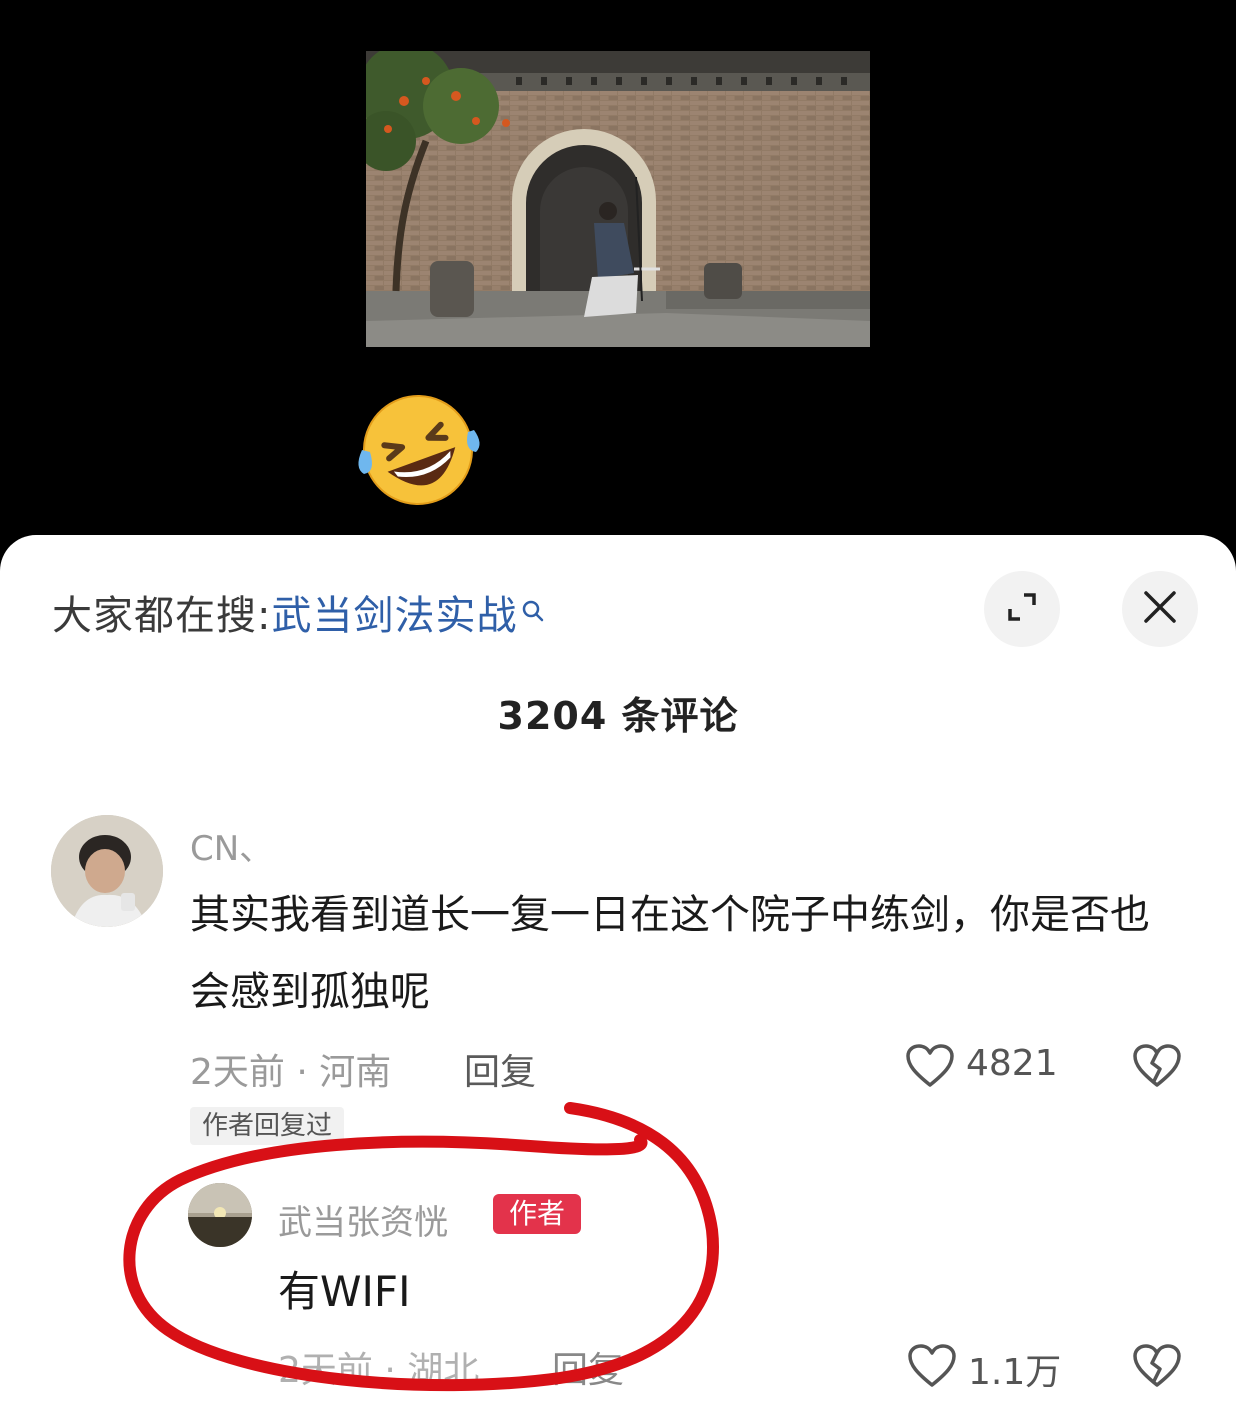 The height and width of the screenshot is (1423, 1236). Describe the element at coordinates (162, 616) in the screenshot. I see `hot-search-prefix: 大家都在搜:` at that location.